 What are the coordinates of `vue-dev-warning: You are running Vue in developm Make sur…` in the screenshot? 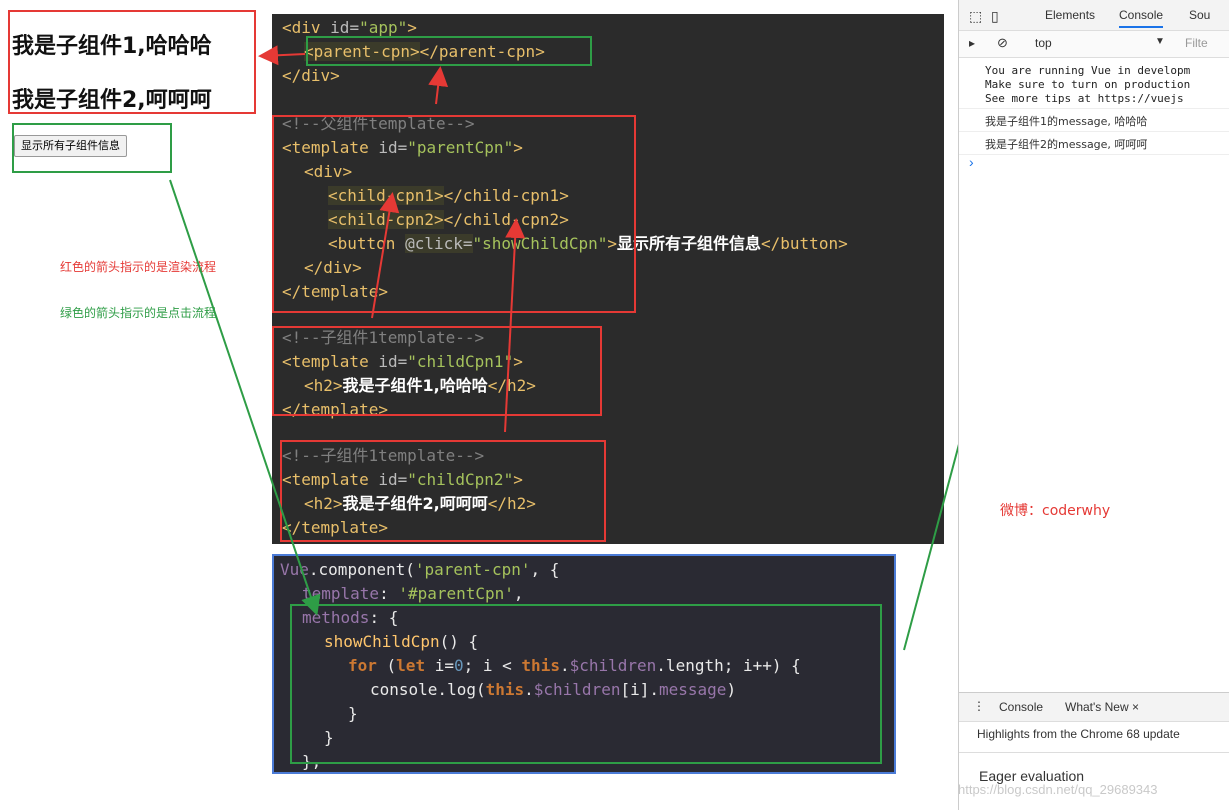 It's located at (1088, 84).